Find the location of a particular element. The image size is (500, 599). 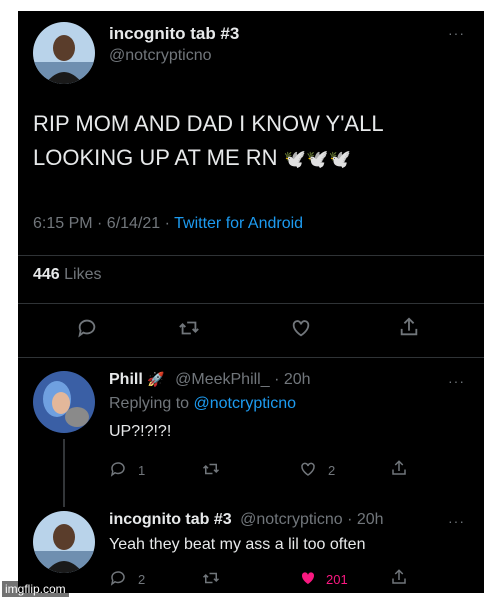

watermark: imgflip.com is located at coordinates (35, 589).